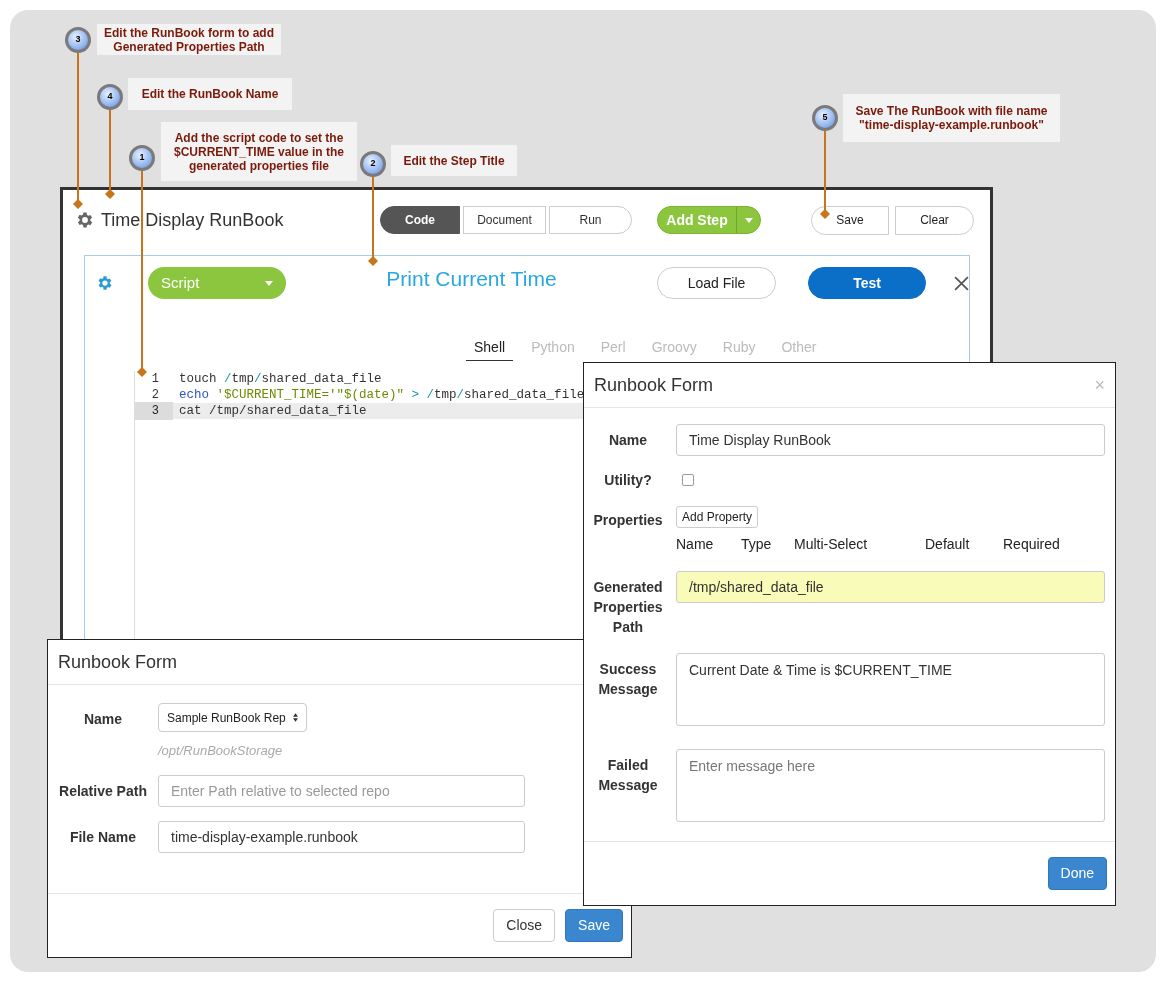 This screenshot has width=1166, height=982. What do you see at coordinates (420, 220) in the screenshot?
I see `mode-tab: Code` at bounding box center [420, 220].